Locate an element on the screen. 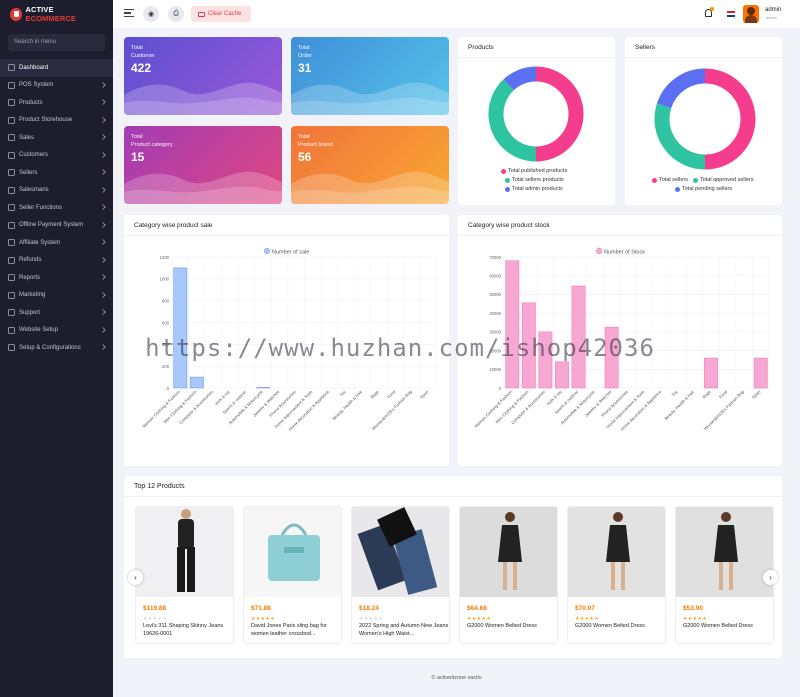  language-flag-icon is located at coordinates (731, 14).